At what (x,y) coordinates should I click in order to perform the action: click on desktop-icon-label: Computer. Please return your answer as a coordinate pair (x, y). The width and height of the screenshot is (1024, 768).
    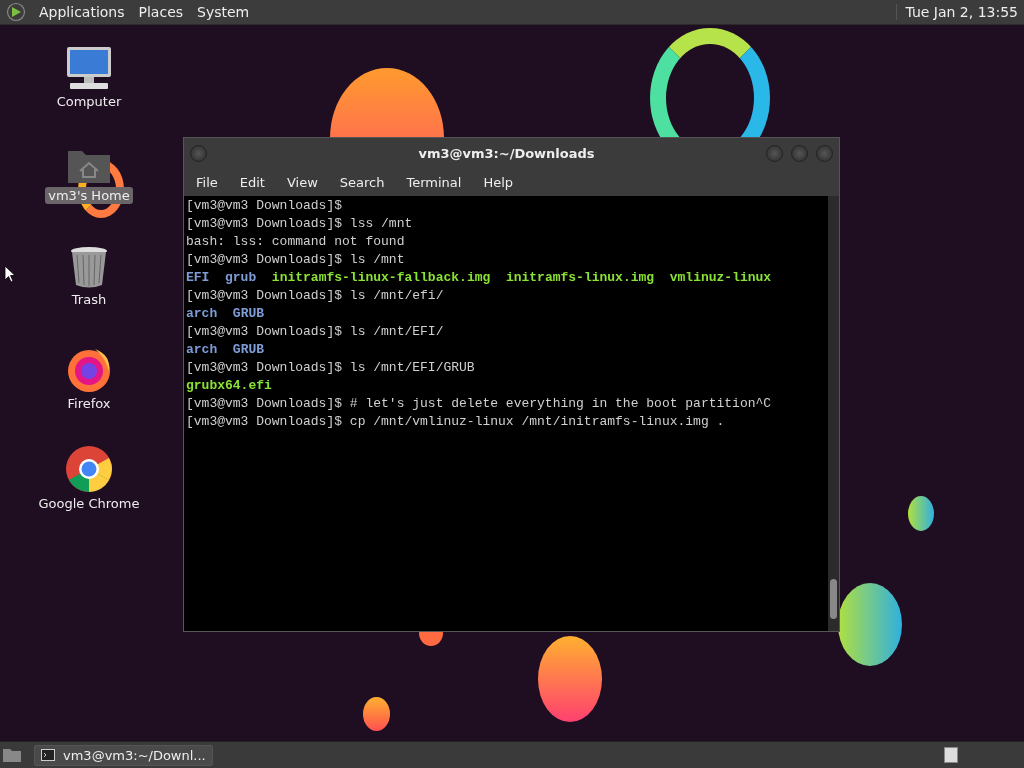
    Looking at the image, I should click on (89, 101).